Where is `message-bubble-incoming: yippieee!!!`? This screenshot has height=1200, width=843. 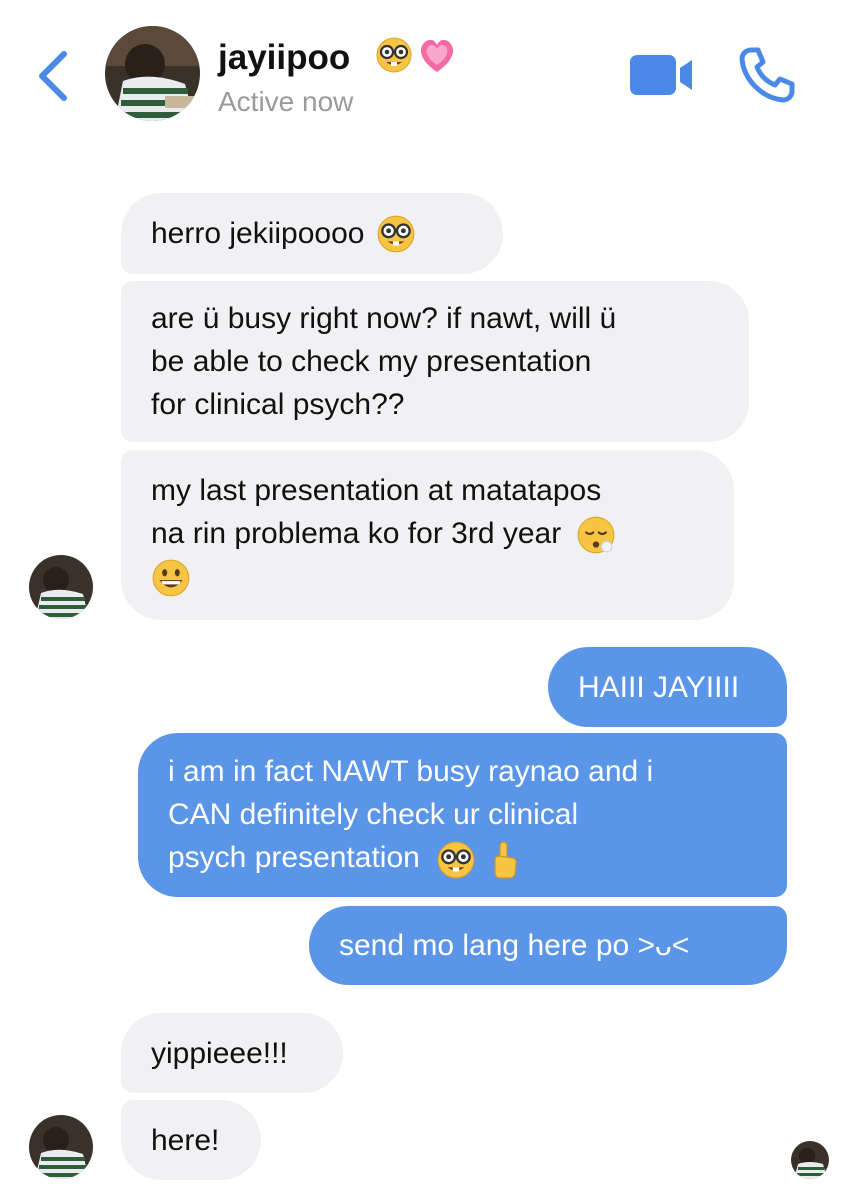 message-bubble-incoming: yippieee!!! is located at coordinates (232, 1053).